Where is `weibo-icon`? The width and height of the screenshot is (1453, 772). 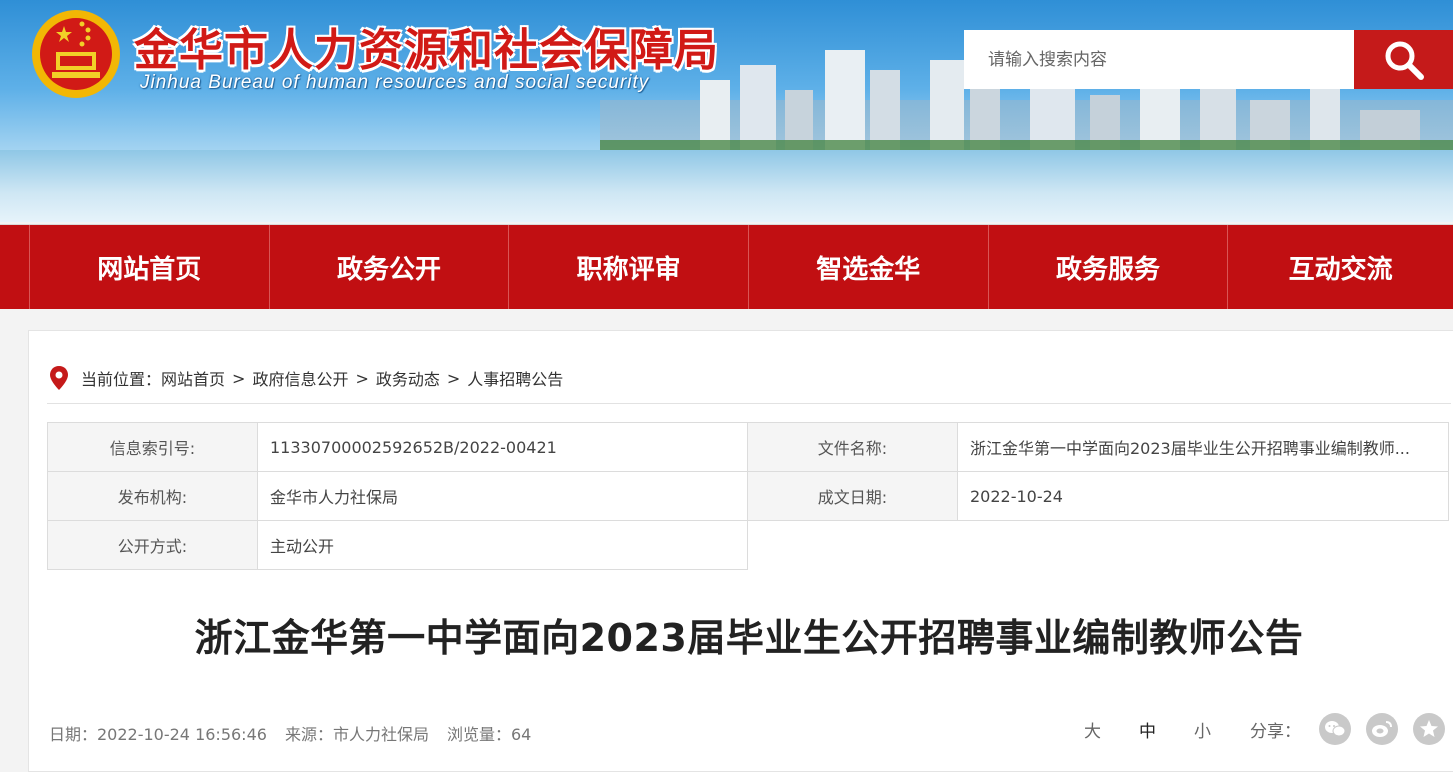
weibo-icon is located at coordinates (1382, 729).